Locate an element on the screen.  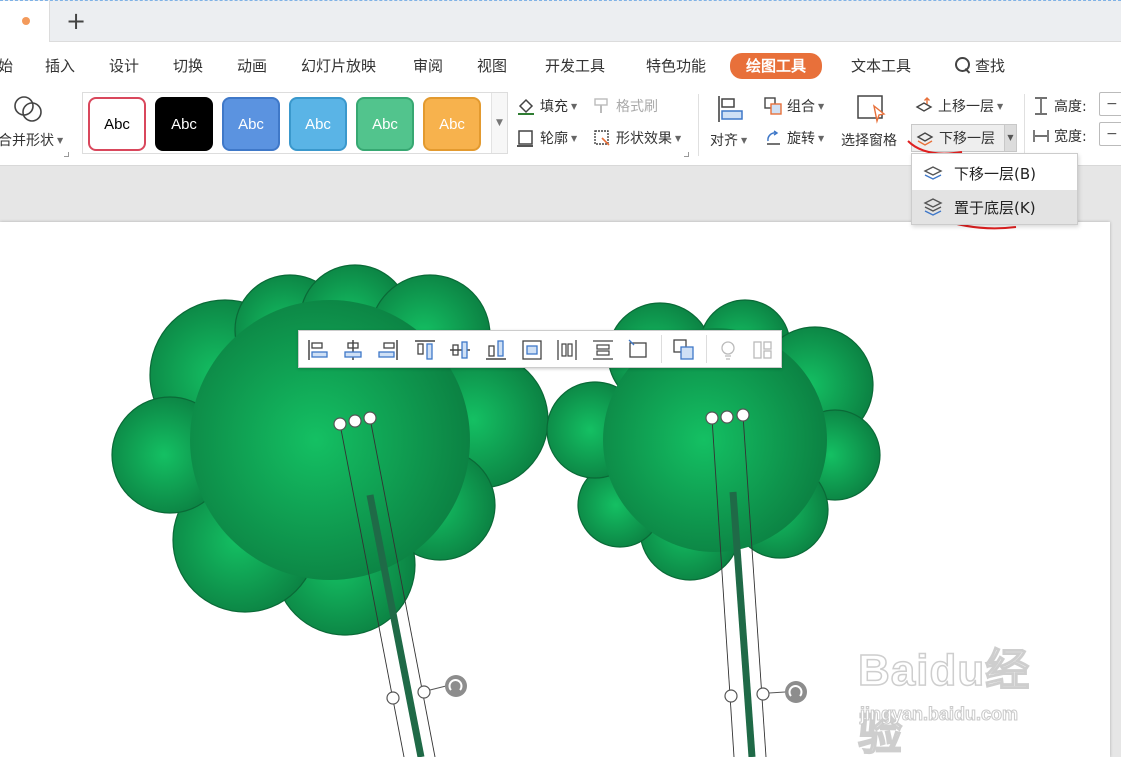
bring-forward-label: 上移一层 is located at coordinates (966, 107).